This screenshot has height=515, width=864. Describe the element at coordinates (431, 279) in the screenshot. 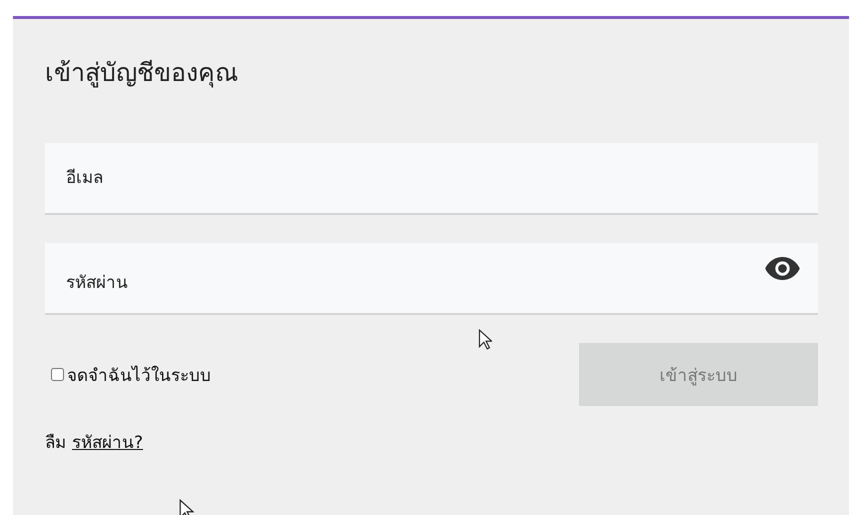

I see `input-field: รหัสผ่าน` at that location.